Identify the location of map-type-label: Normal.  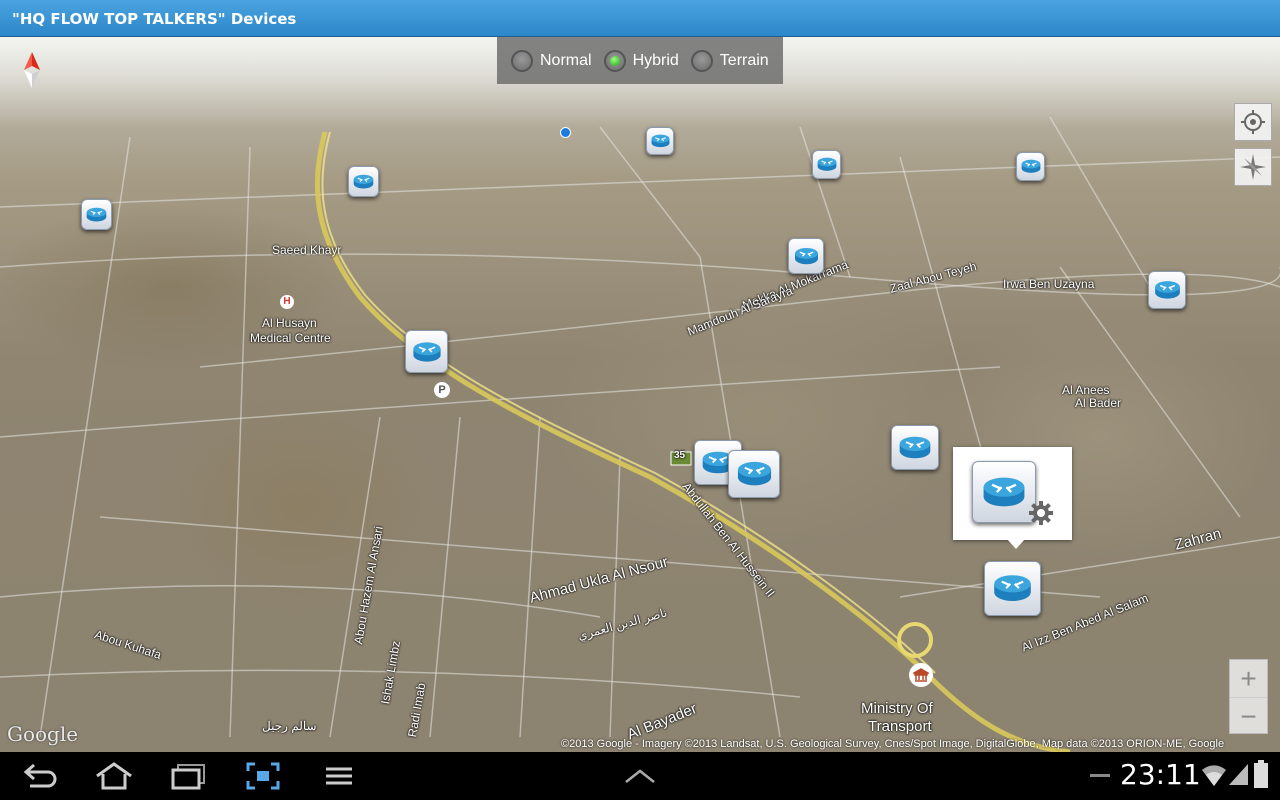
(566, 60).